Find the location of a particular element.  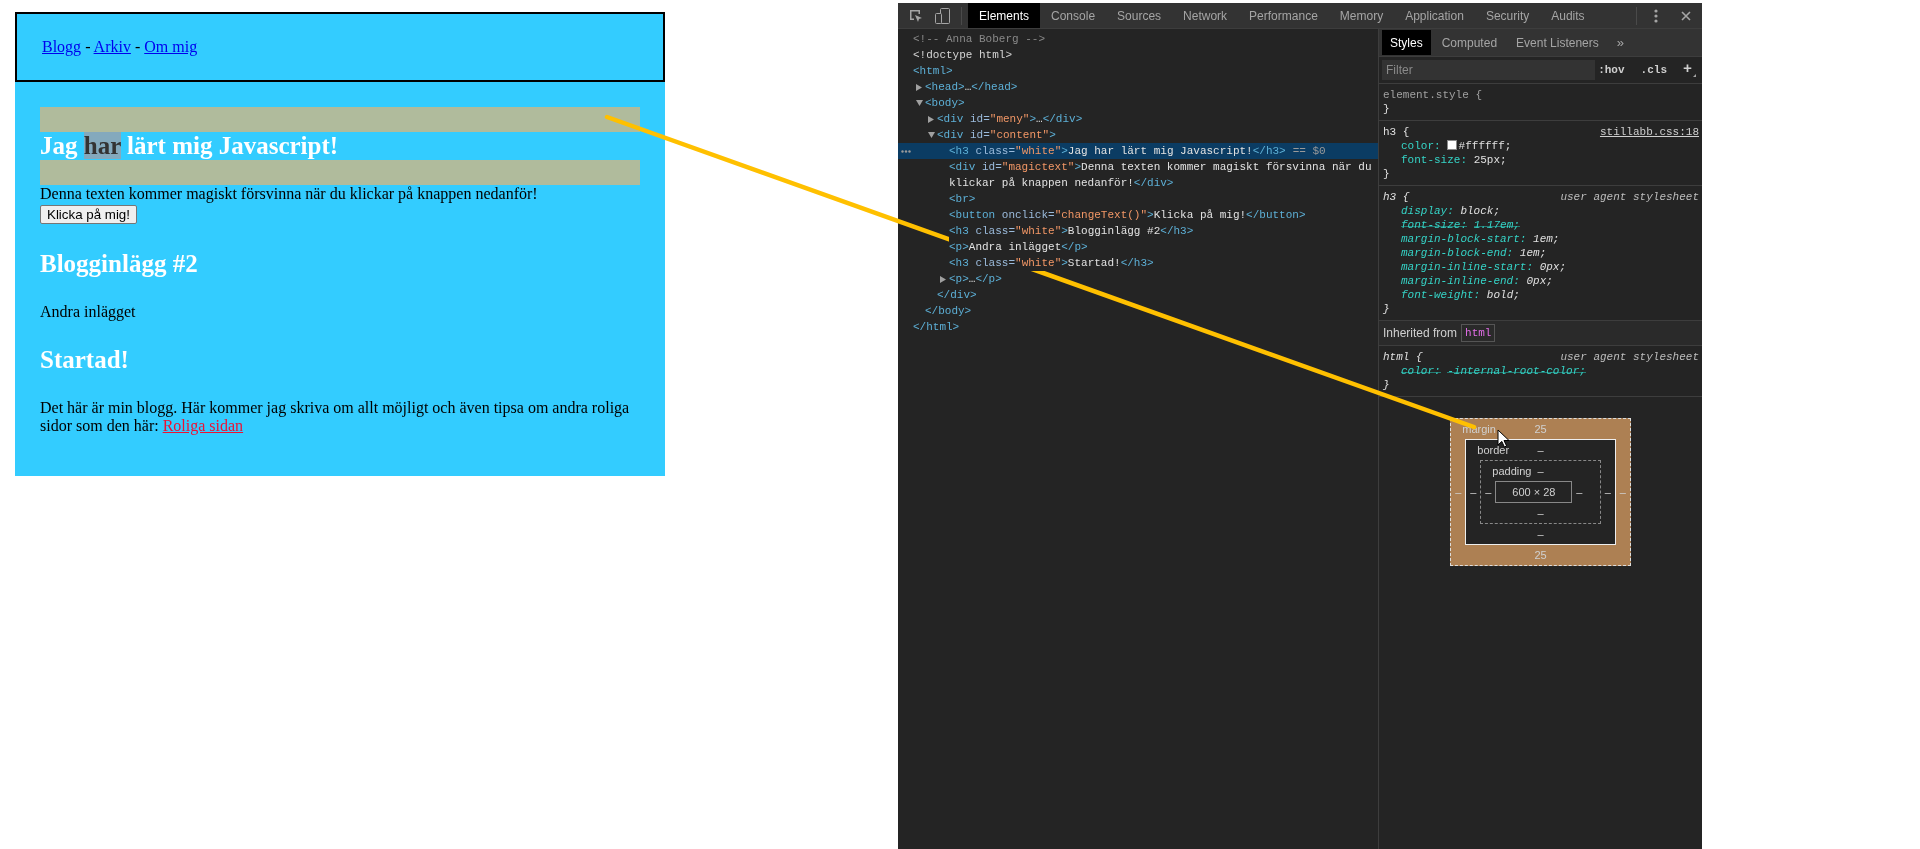

css-declaration: margin-inline-start: 0px; is located at coordinates (1483, 267).